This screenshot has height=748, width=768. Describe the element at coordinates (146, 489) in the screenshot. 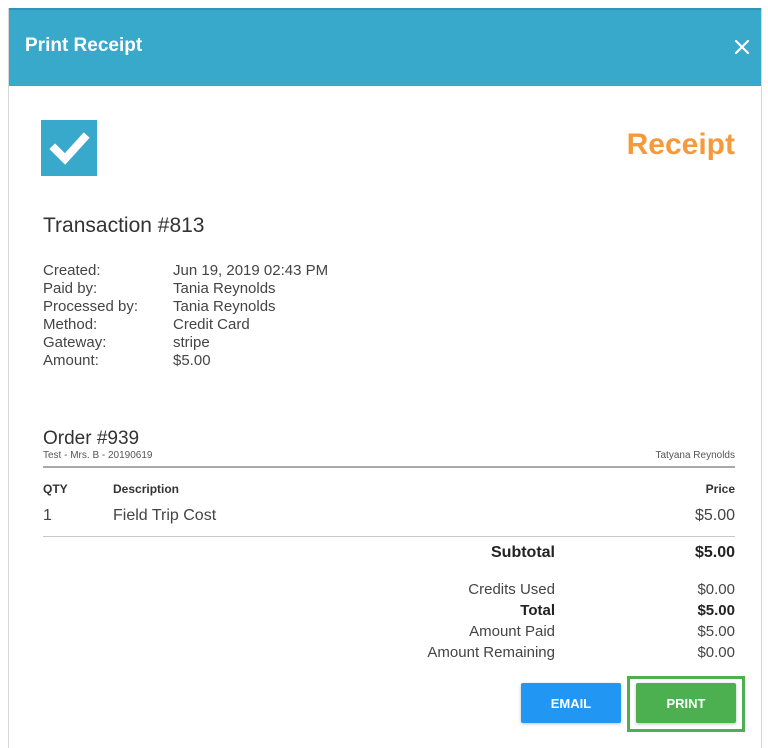

I see `description-column-header: Description` at that location.